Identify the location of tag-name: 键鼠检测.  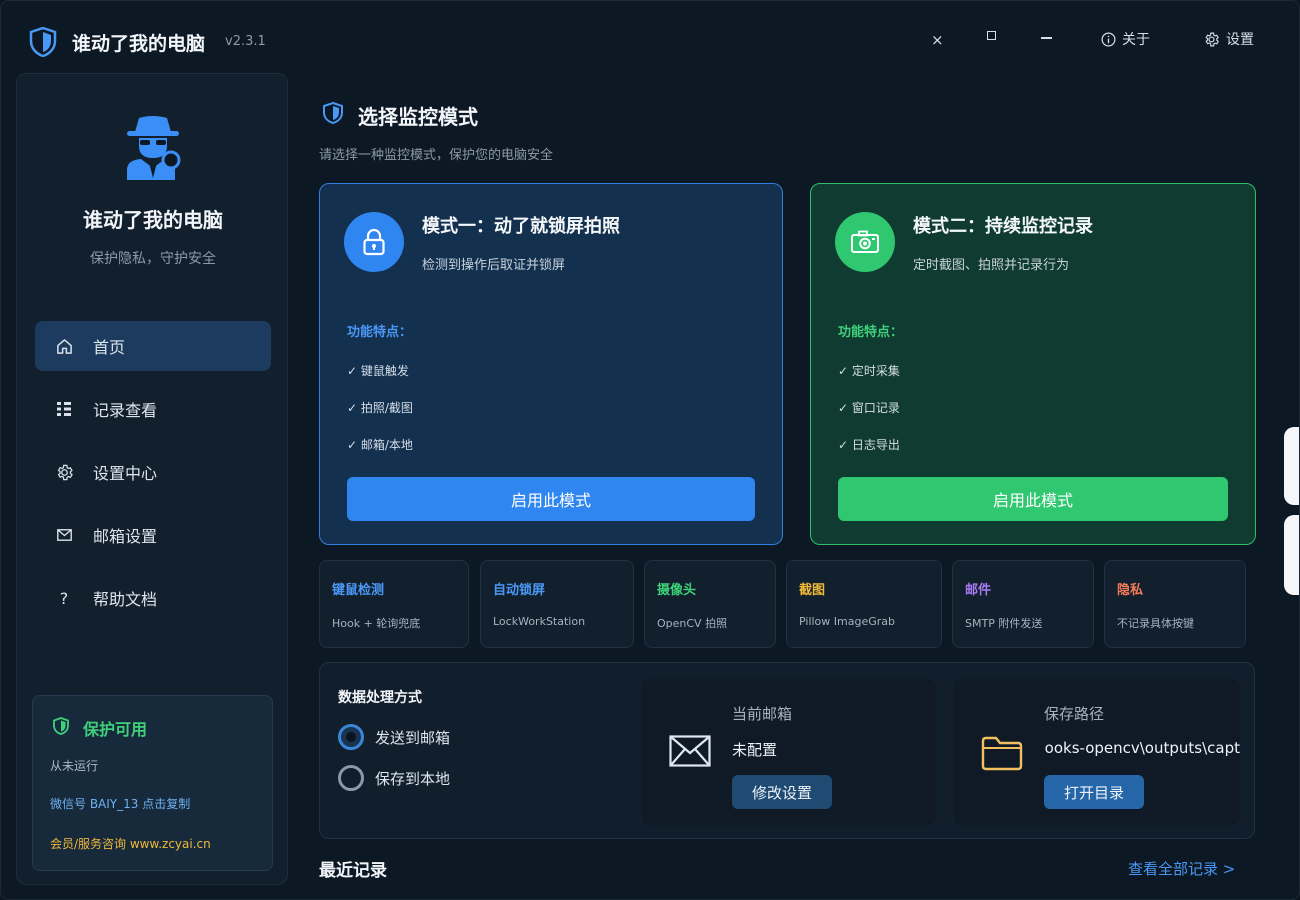
(358, 590).